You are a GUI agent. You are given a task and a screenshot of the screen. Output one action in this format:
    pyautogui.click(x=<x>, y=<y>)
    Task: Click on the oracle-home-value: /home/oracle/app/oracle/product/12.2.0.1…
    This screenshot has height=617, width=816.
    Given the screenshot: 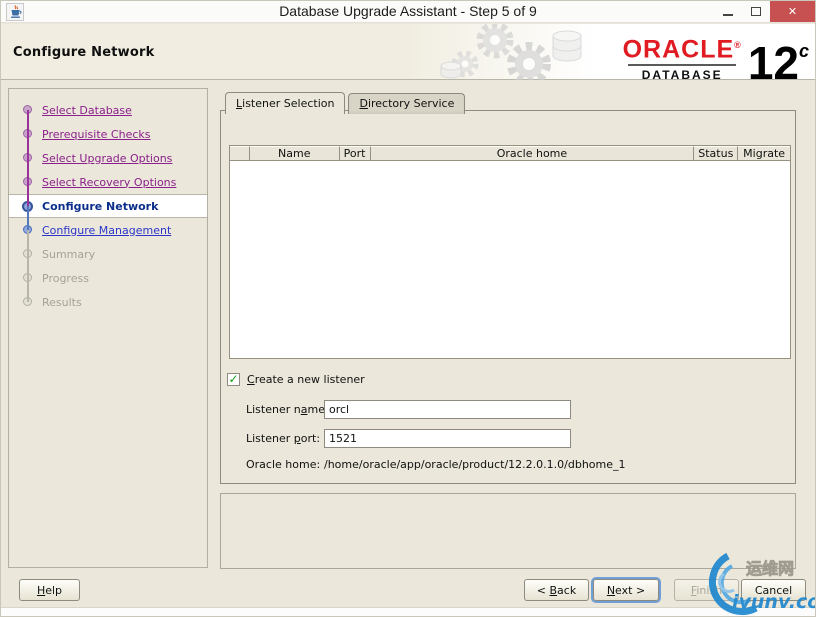 What is the action you would take?
    pyautogui.click(x=475, y=464)
    